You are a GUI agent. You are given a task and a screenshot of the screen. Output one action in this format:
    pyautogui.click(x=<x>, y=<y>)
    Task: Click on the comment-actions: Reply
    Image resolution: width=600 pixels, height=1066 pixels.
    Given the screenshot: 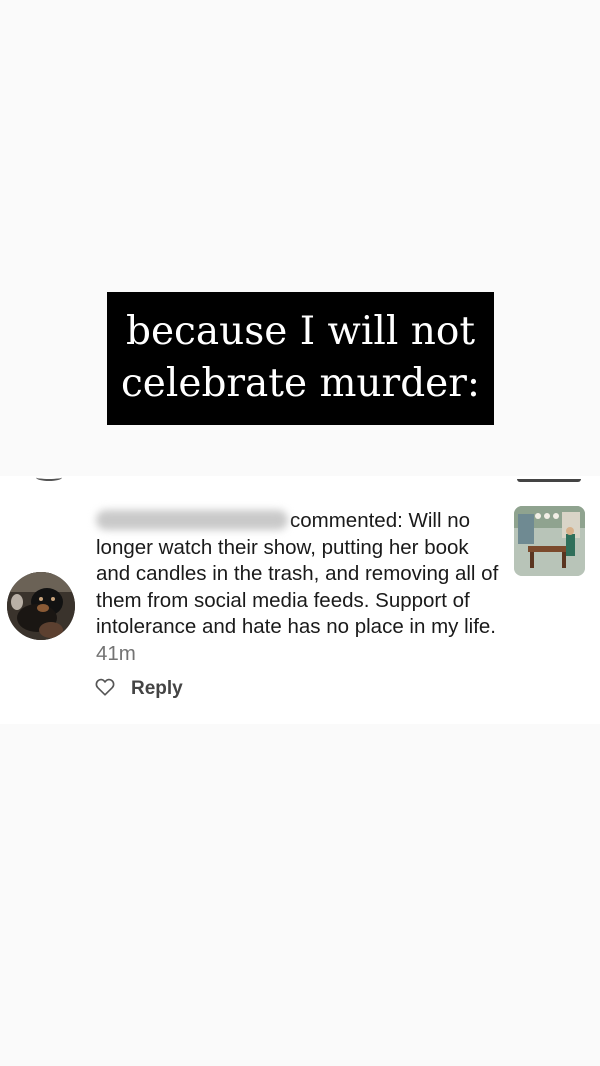 What is the action you would take?
    pyautogui.click(x=139, y=689)
    